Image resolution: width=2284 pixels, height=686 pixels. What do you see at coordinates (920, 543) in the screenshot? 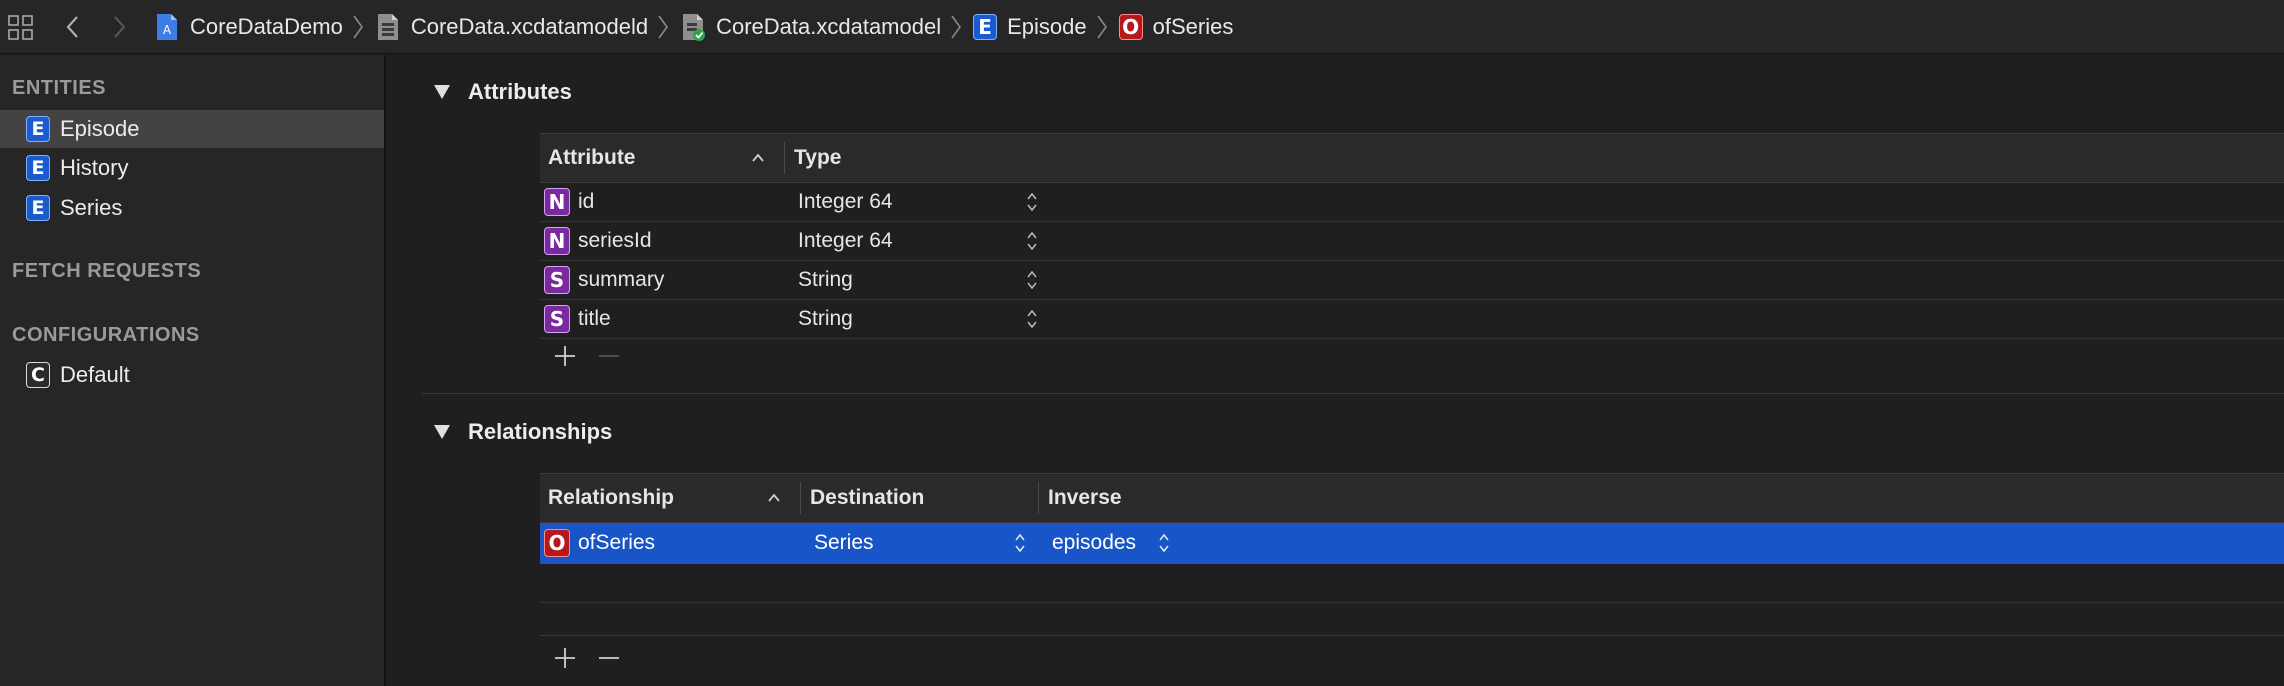
I see `destination-select: Series` at bounding box center [920, 543].